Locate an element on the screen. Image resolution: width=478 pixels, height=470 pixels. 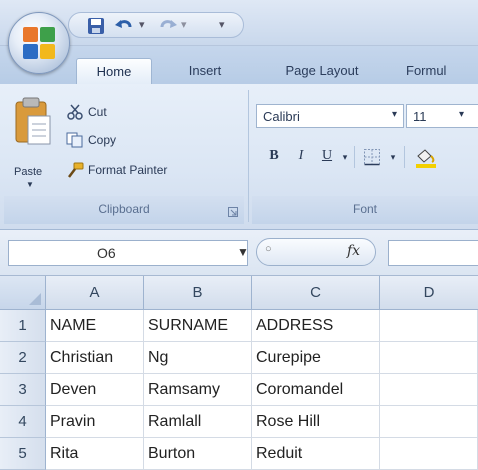
copy-icon is located at coordinates (75, 140).